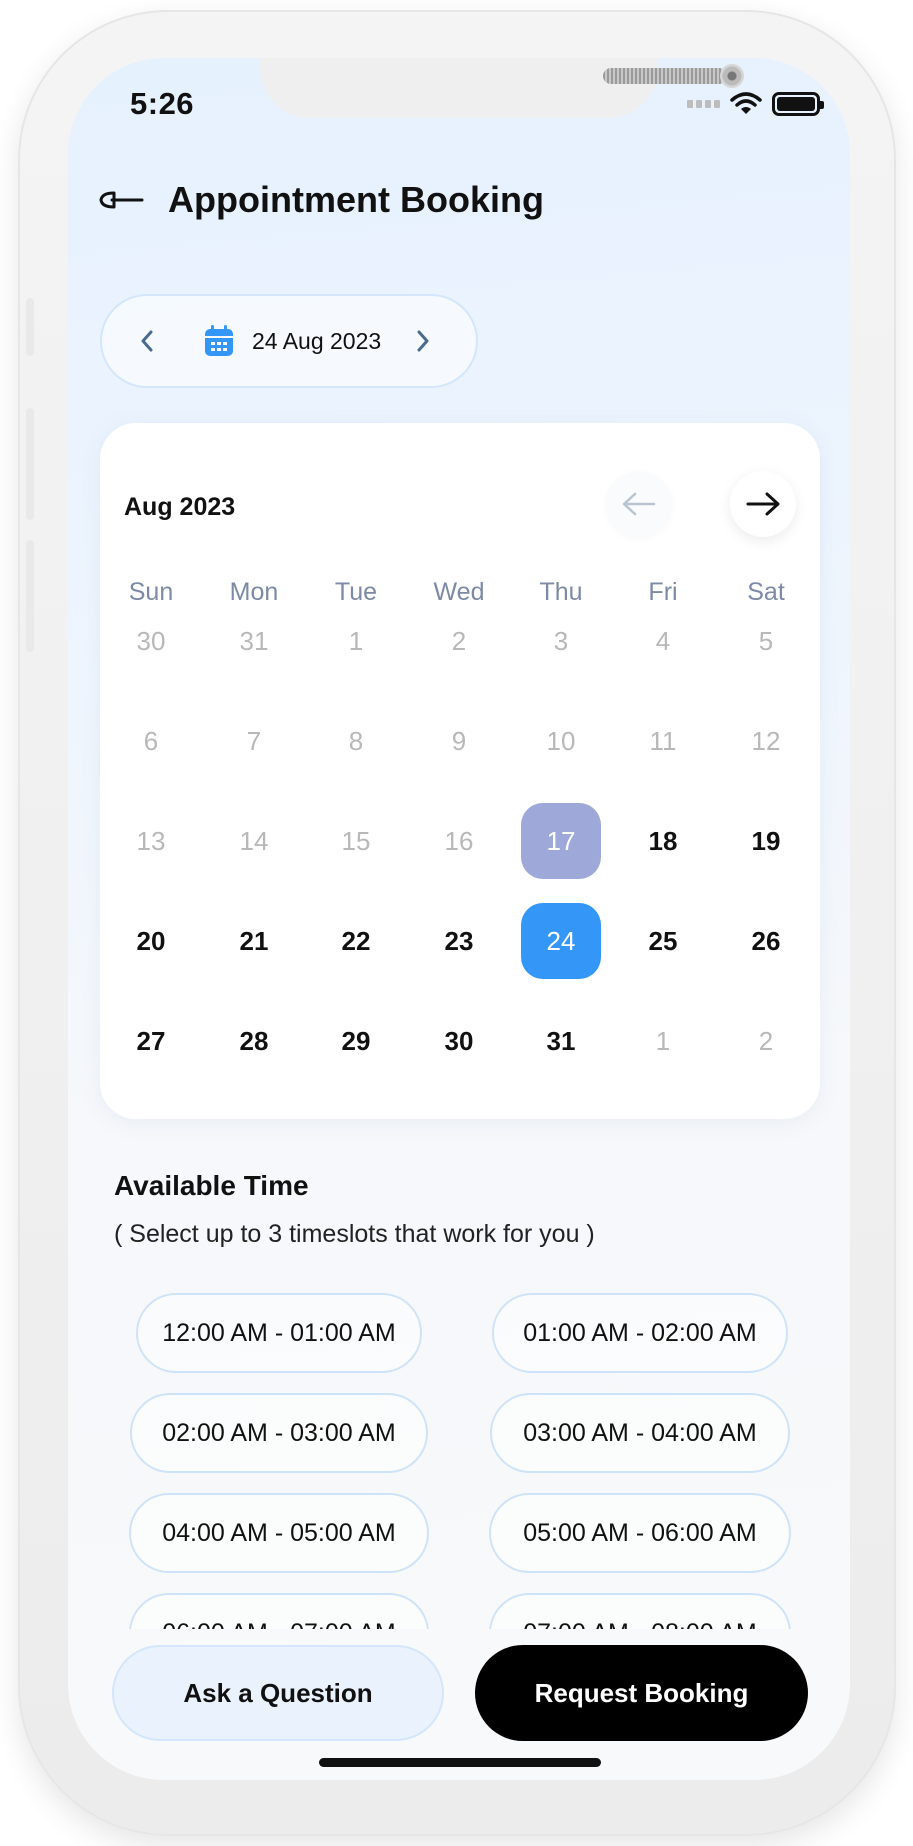 The width and height of the screenshot is (913, 1846). Describe the element at coordinates (766, 941) in the screenshot. I see `calendar-day: 26` at that location.